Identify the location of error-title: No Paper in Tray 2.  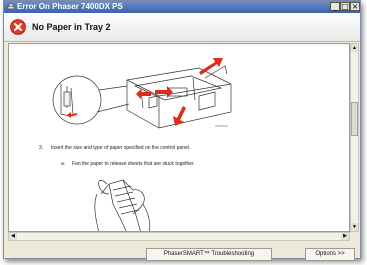
(71, 27).